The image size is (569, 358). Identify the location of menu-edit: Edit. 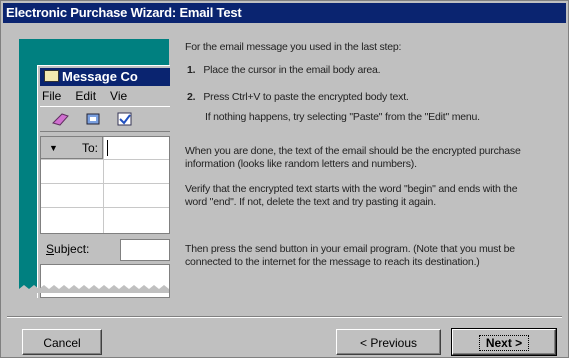
(86, 96).